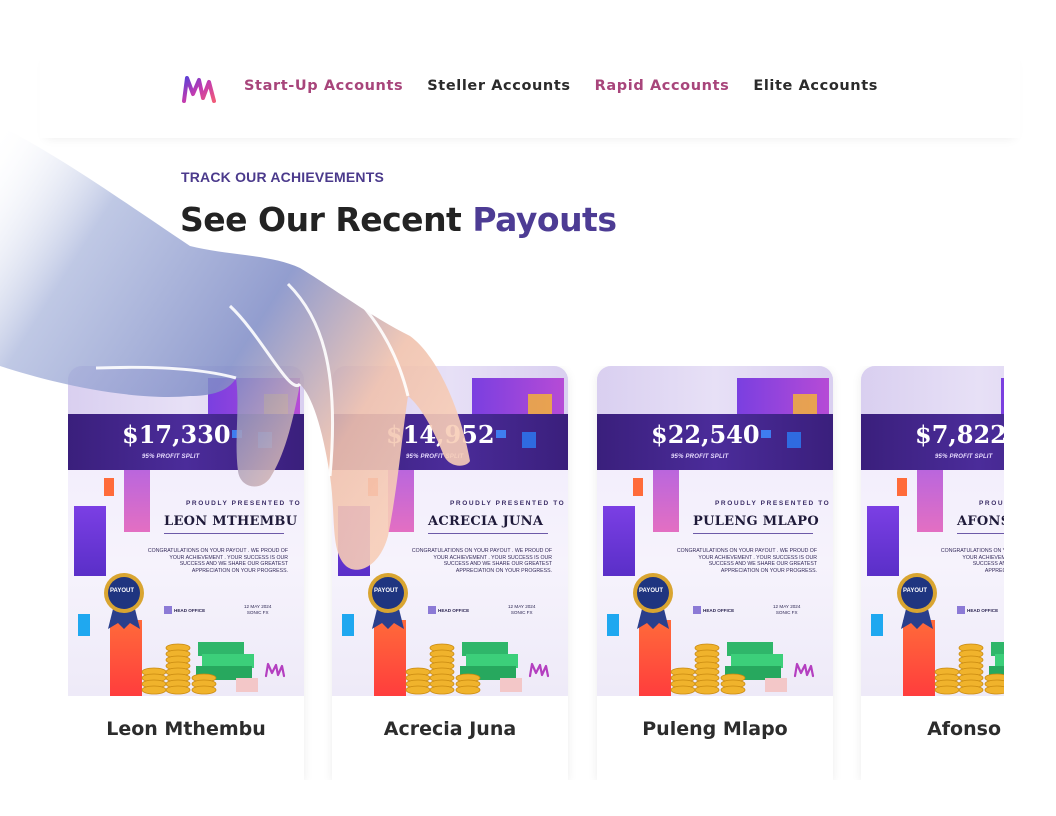  Describe the element at coordinates (326, 219) in the screenshot. I see `title-plain: See Our Recent` at that location.